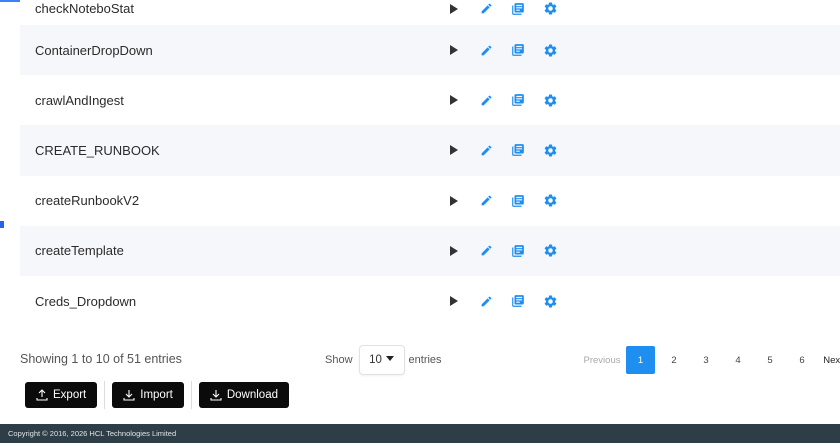 The width and height of the screenshot is (840, 443). I want to click on export-label: Export, so click(70, 395).